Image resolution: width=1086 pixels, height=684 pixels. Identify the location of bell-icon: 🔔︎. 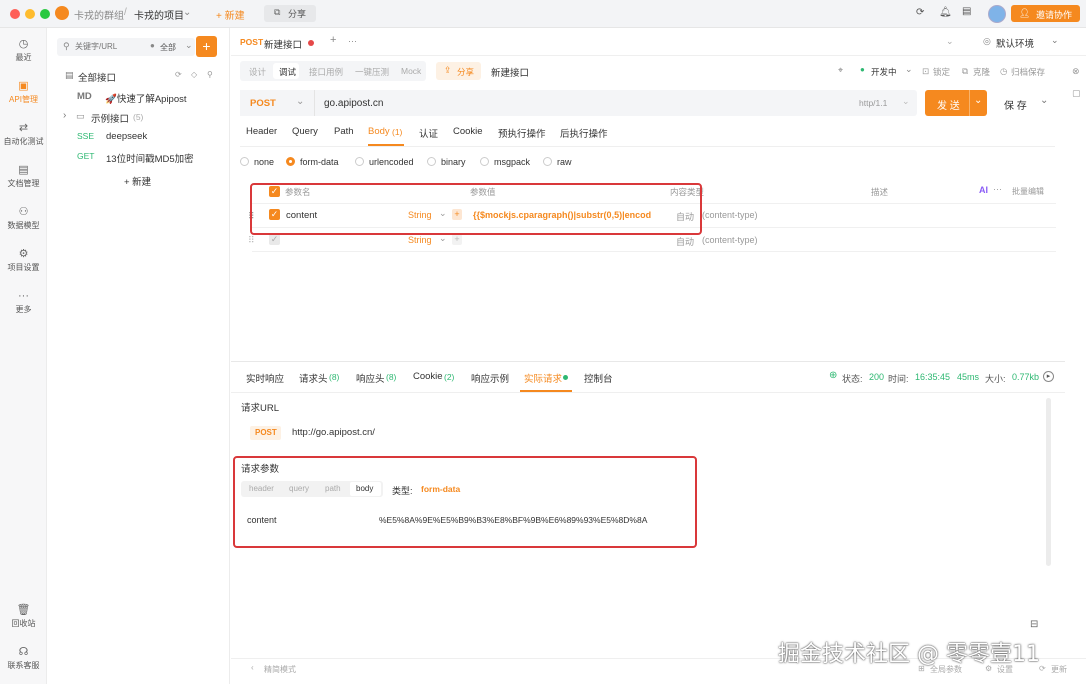
(945, 12).